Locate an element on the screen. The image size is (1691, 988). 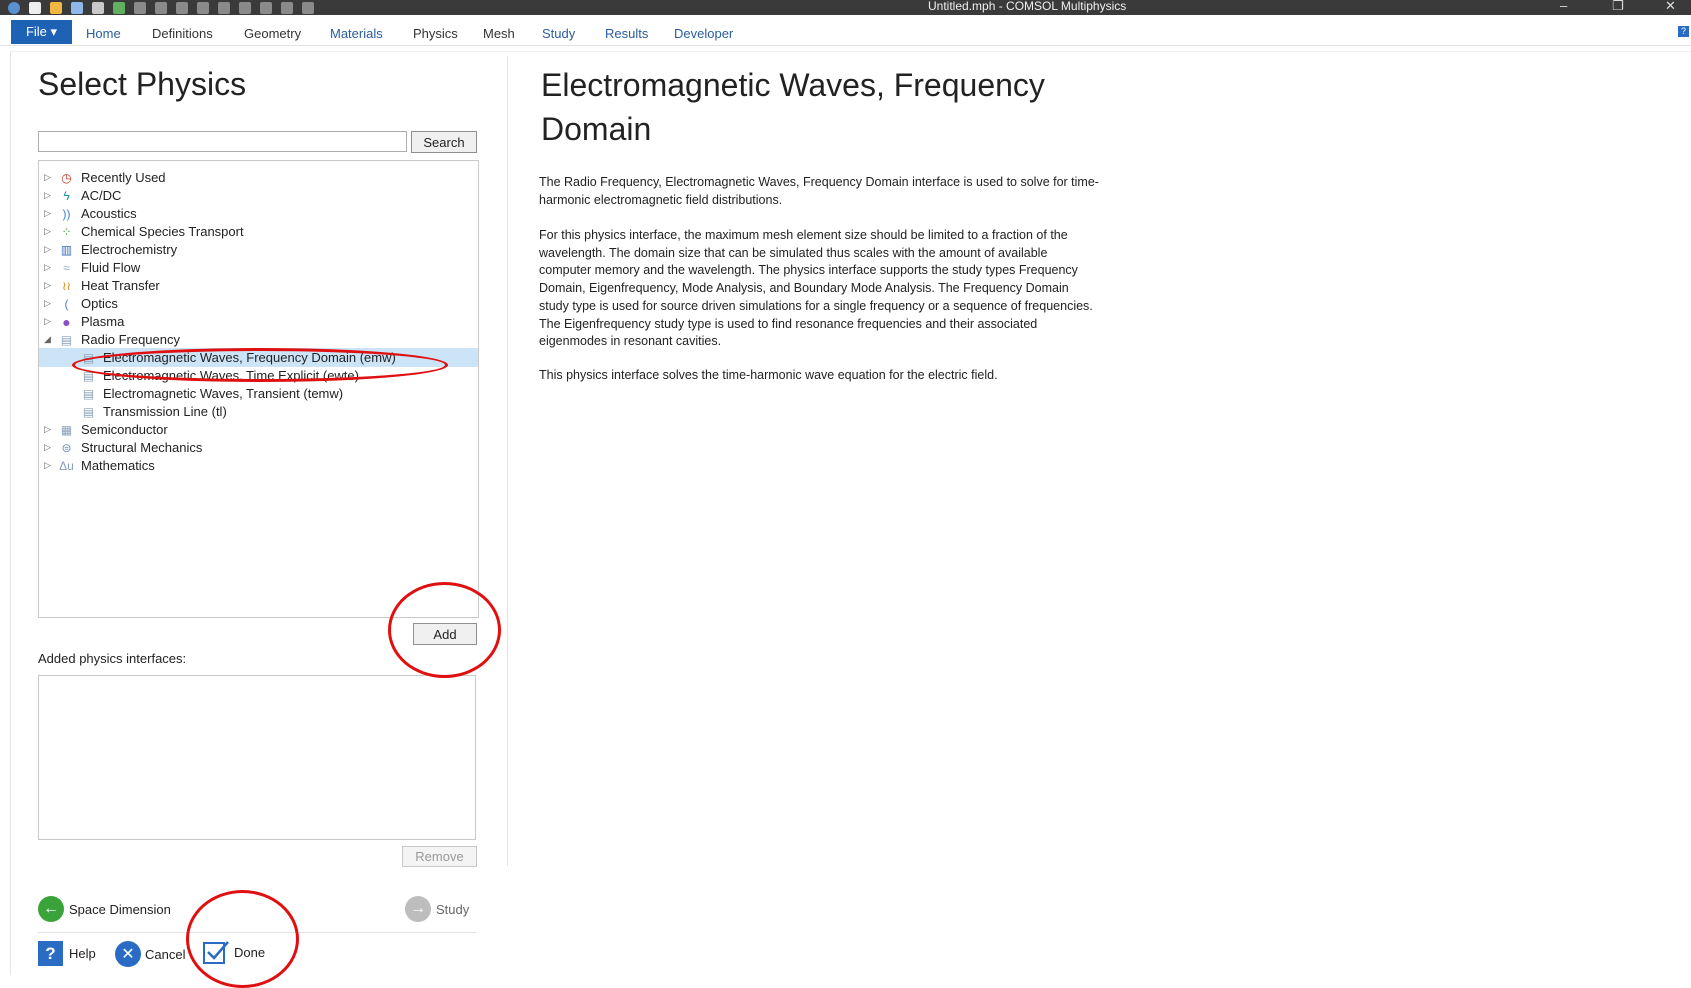
tree-child-item: ▤ Transmission Line (tl) is located at coordinates (258, 411).